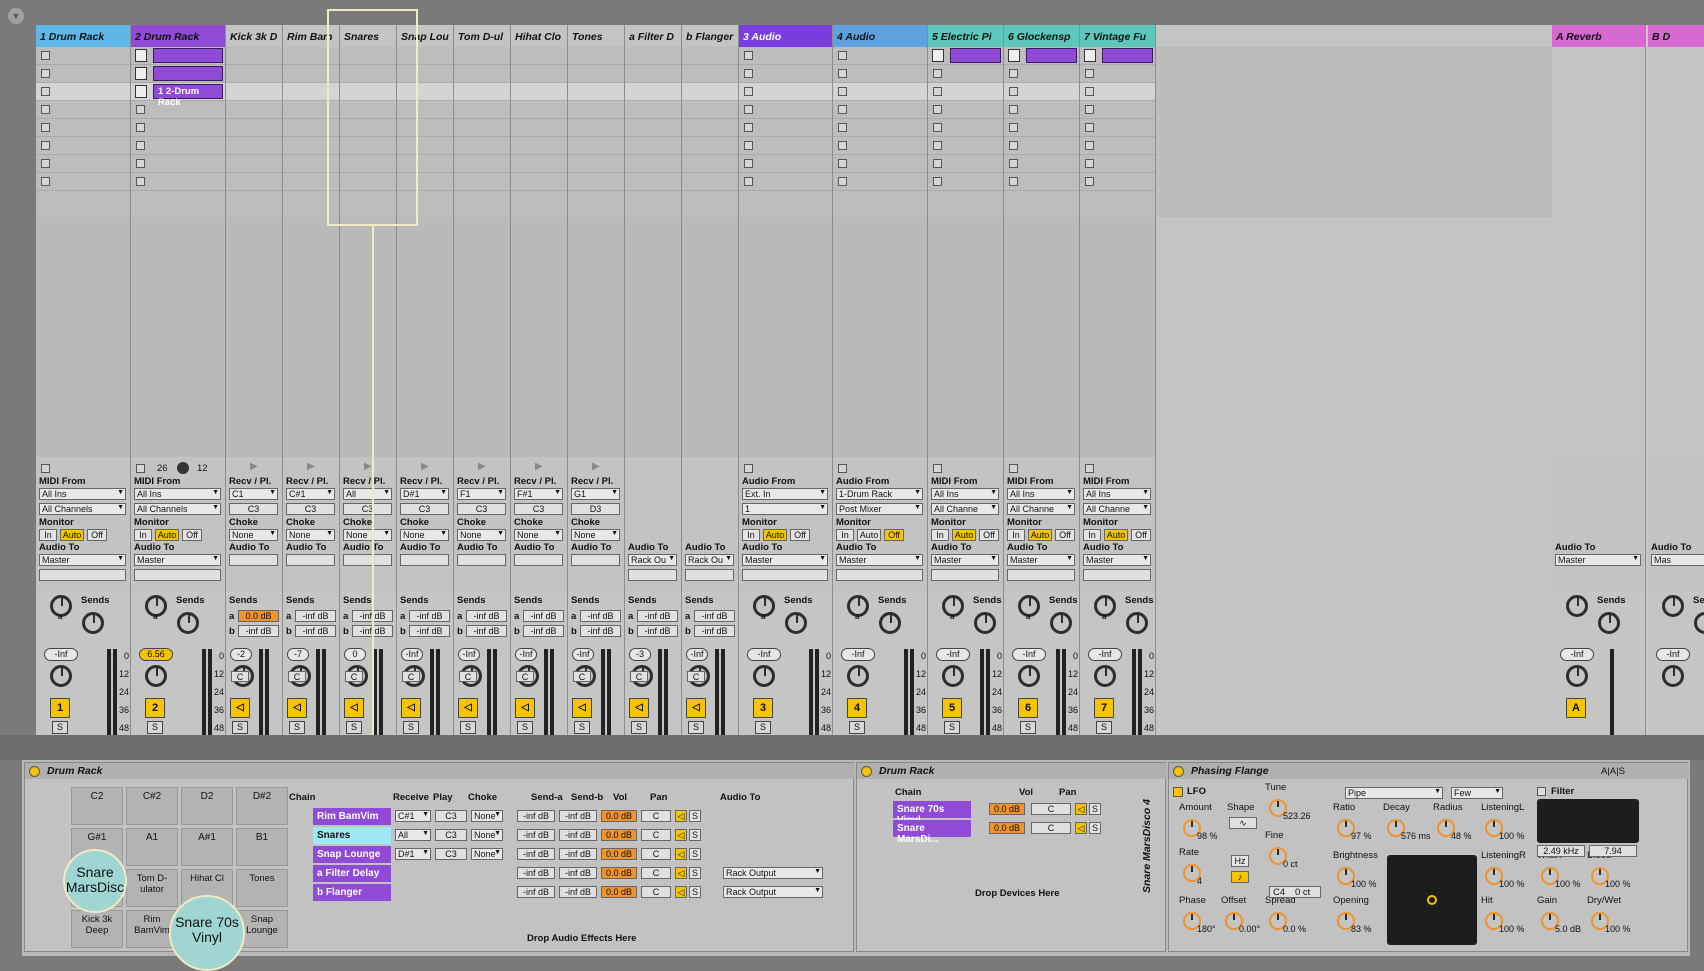  Describe the element at coordinates (429, 616) in the screenshot. I see `send-a-field: -inf dB` at that location.